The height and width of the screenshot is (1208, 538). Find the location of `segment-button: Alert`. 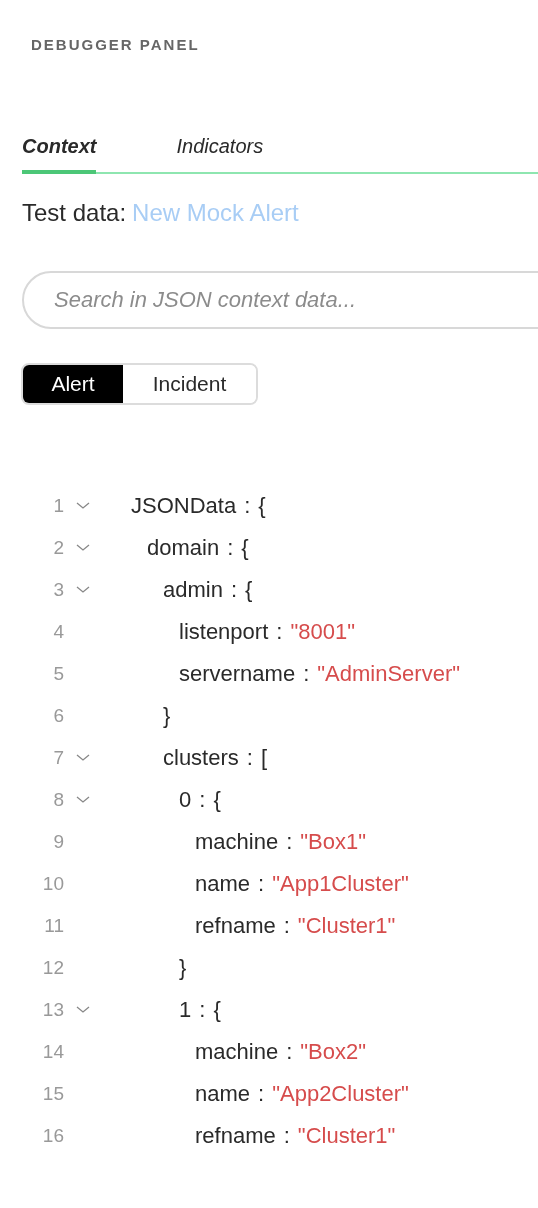

segment-button: Alert is located at coordinates (73, 384).